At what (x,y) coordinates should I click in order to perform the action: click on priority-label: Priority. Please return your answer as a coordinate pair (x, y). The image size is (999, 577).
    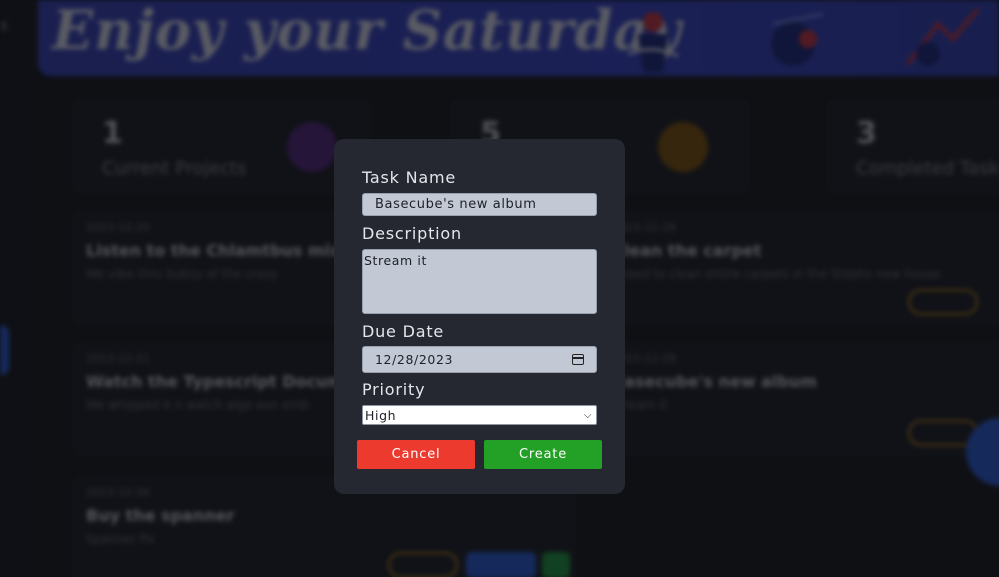
    Looking at the image, I should click on (394, 389).